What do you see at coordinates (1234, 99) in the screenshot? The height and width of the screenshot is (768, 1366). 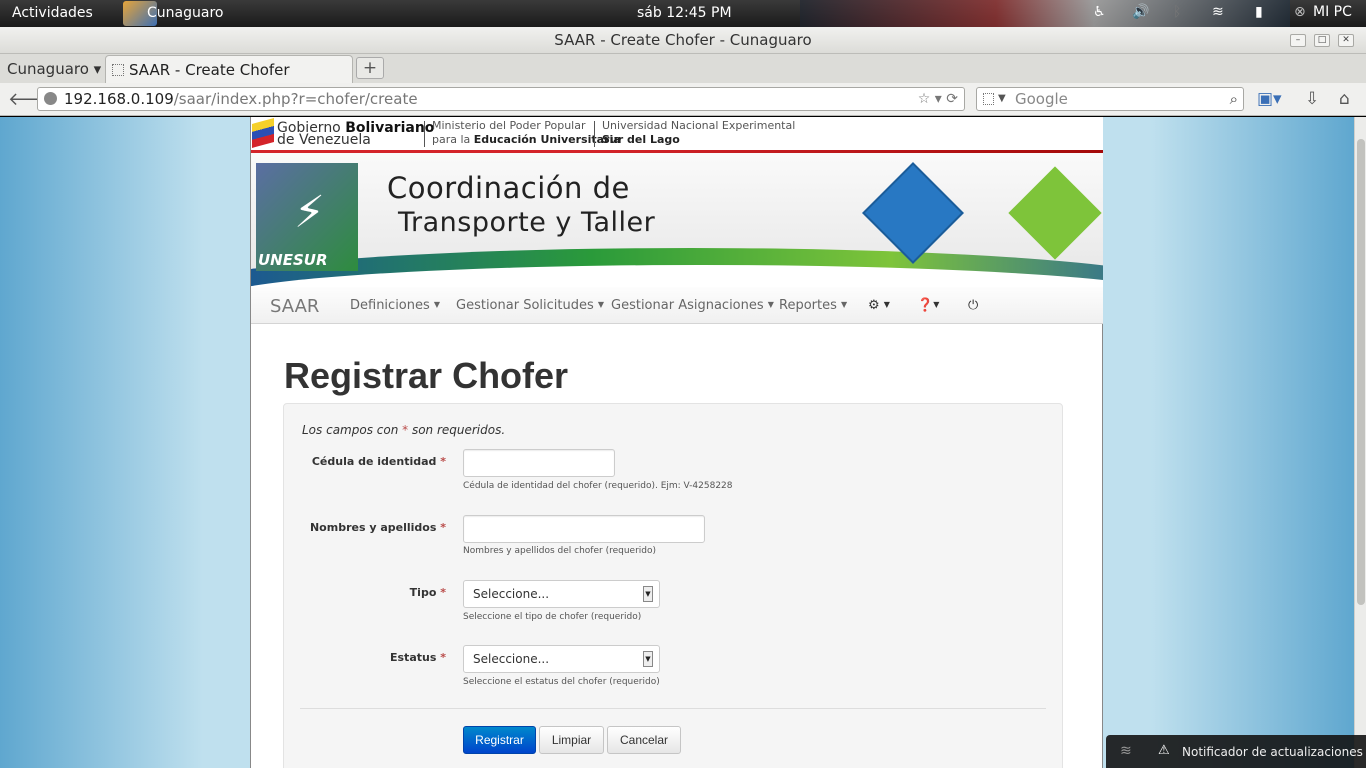 I see `search-icon: ⌕` at bounding box center [1234, 99].